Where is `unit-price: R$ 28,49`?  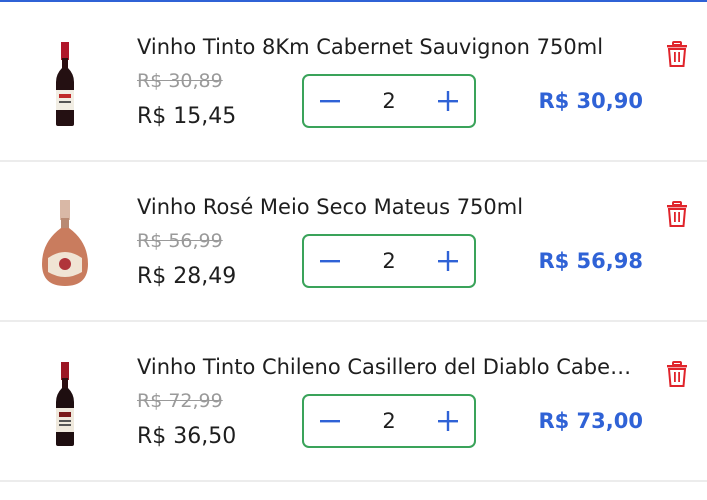
unit-price: R$ 28,49 is located at coordinates (187, 276).